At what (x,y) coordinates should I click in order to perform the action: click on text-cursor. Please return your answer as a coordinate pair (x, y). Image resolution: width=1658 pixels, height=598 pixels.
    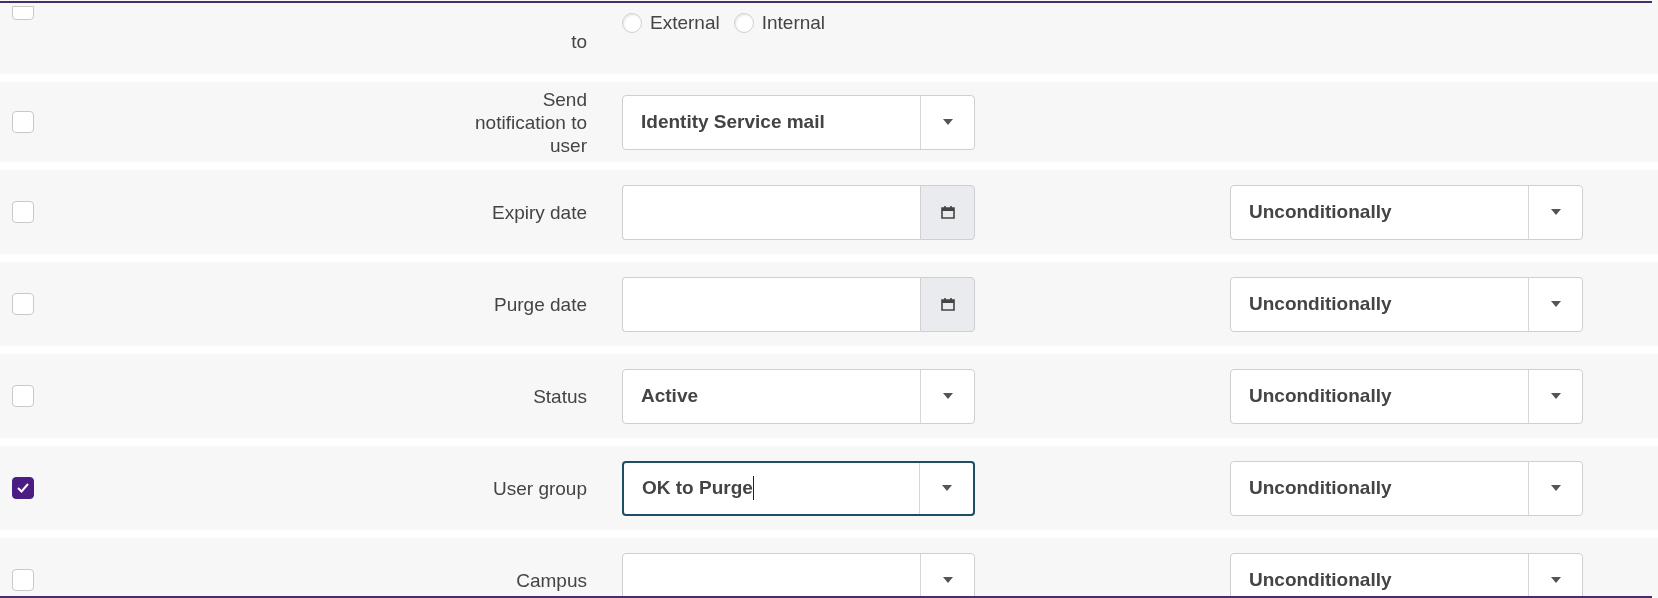
    Looking at the image, I should click on (753, 488).